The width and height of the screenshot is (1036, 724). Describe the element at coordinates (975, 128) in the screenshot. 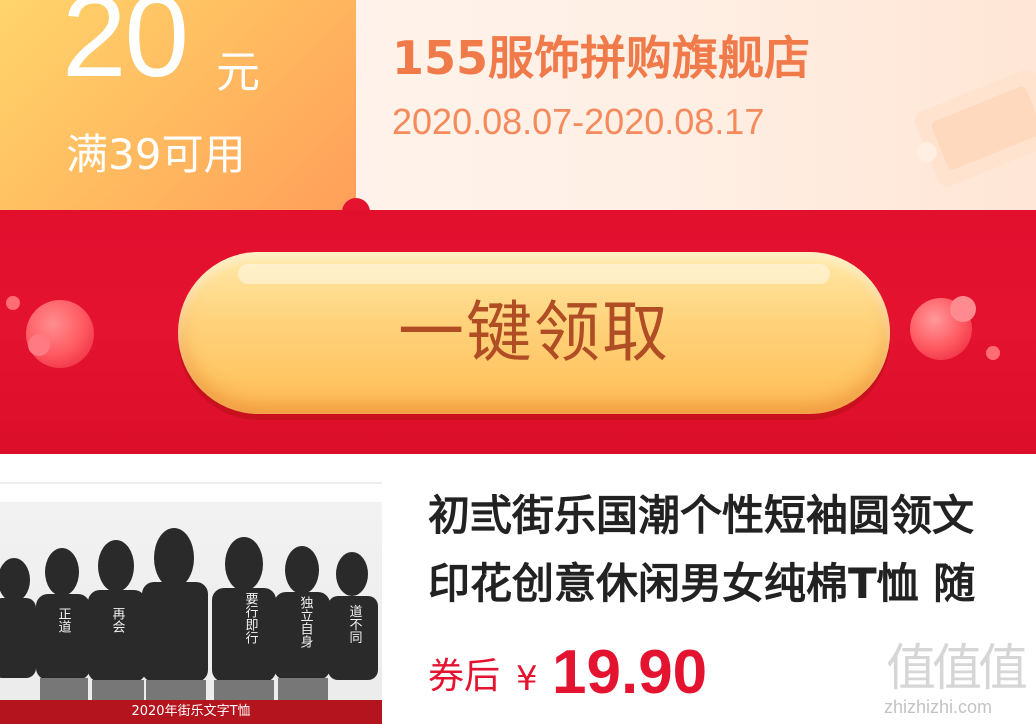

I see `ticket-decoration-icon` at that location.